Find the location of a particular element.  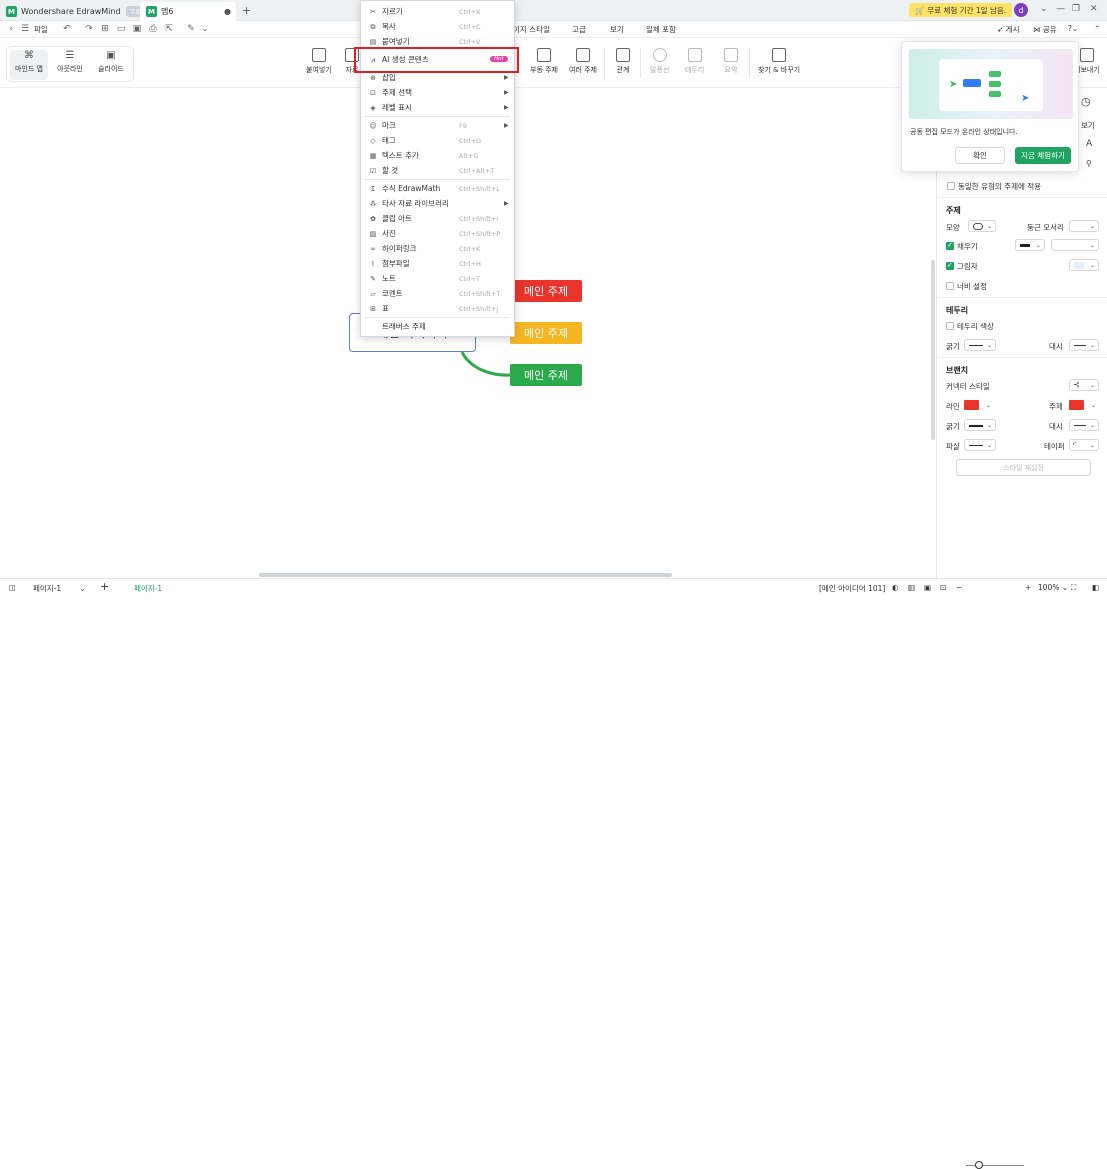

collab-popup: ➤ ➤ 공동 편집 모드가 온라인 상태입니다. 확인 지금 체험하기 is located at coordinates (990, 106).